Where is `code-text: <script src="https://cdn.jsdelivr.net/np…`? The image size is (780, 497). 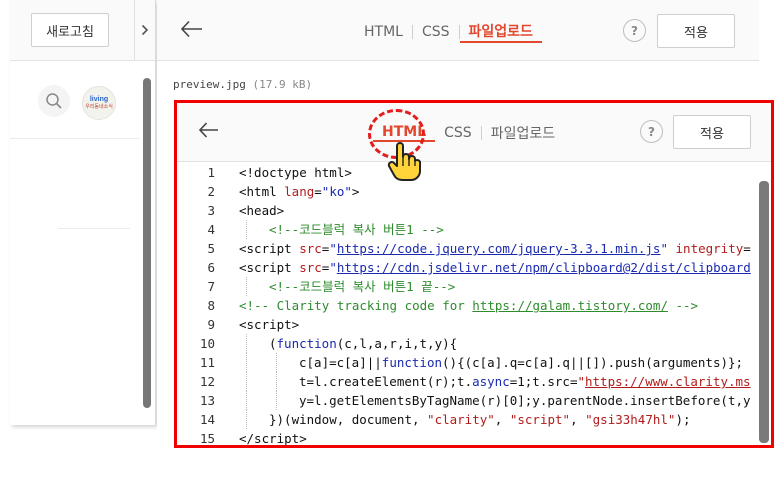
code-text: <script src="https://cdn.jsdelivr.net/np… is located at coordinates (495, 267).